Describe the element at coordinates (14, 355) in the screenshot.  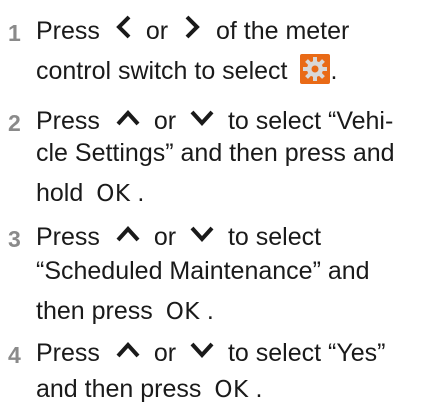
I see `step-number: 4` at that location.